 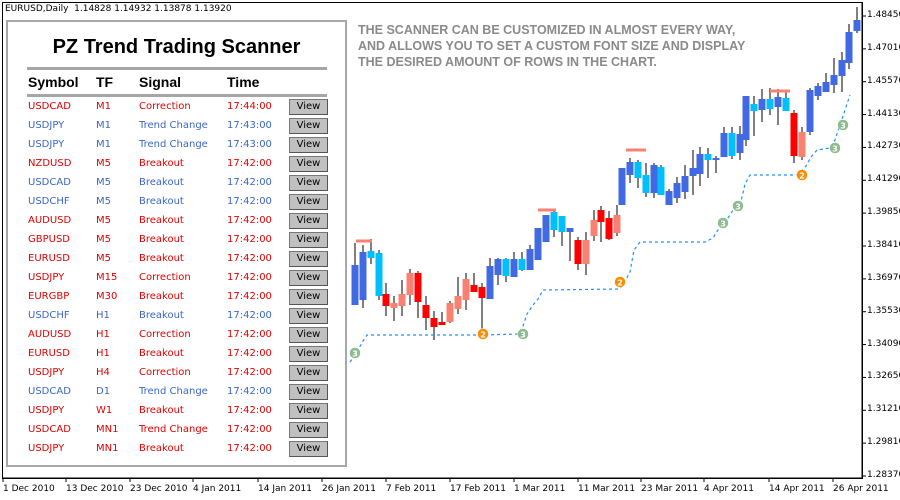 I want to click on price-tick-label: 1.31210, so click(x=883, y=409).